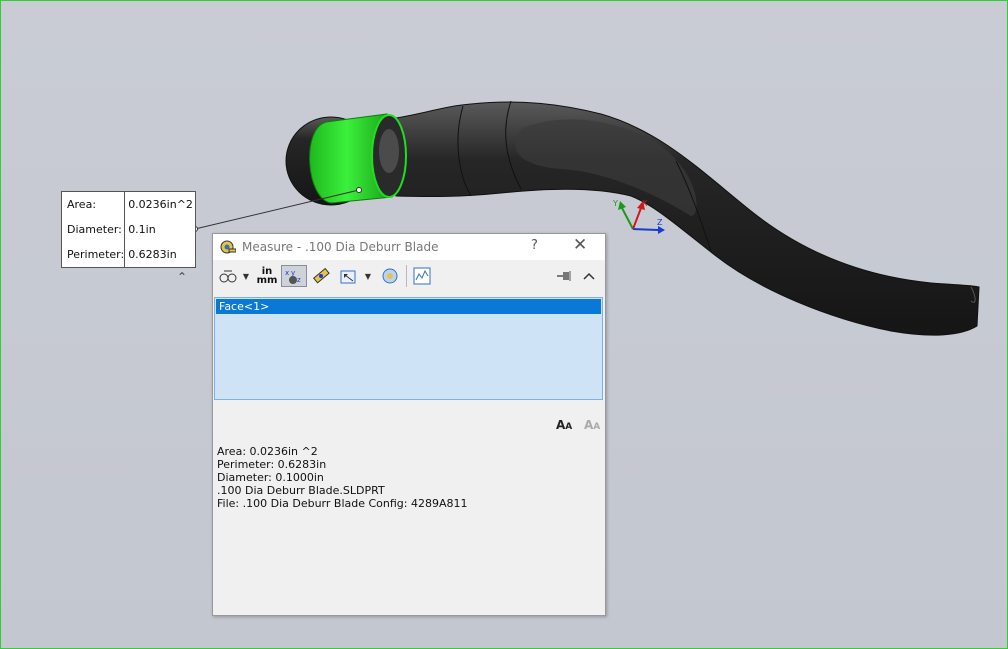 The height and width of the screenshot is (649, 1008). I want to click on selection-list: Face<1>, so click(408, 348).